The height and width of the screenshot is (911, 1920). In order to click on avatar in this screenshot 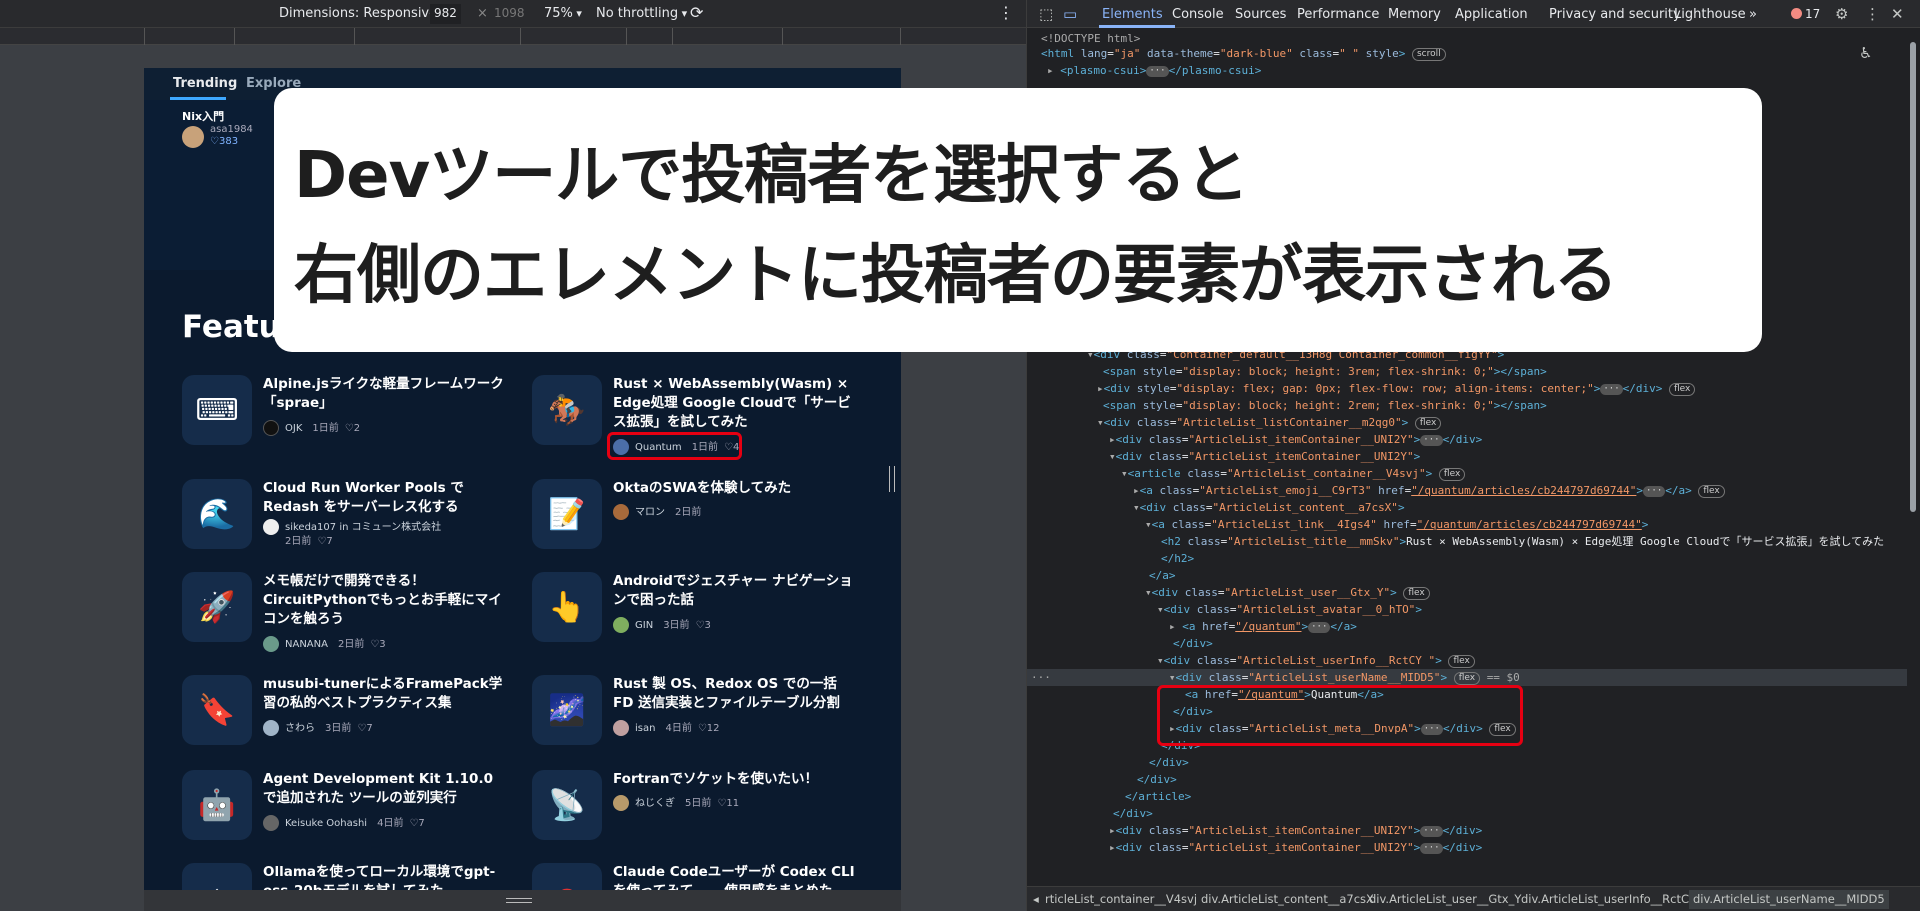, I will do `click(271, 823)`.